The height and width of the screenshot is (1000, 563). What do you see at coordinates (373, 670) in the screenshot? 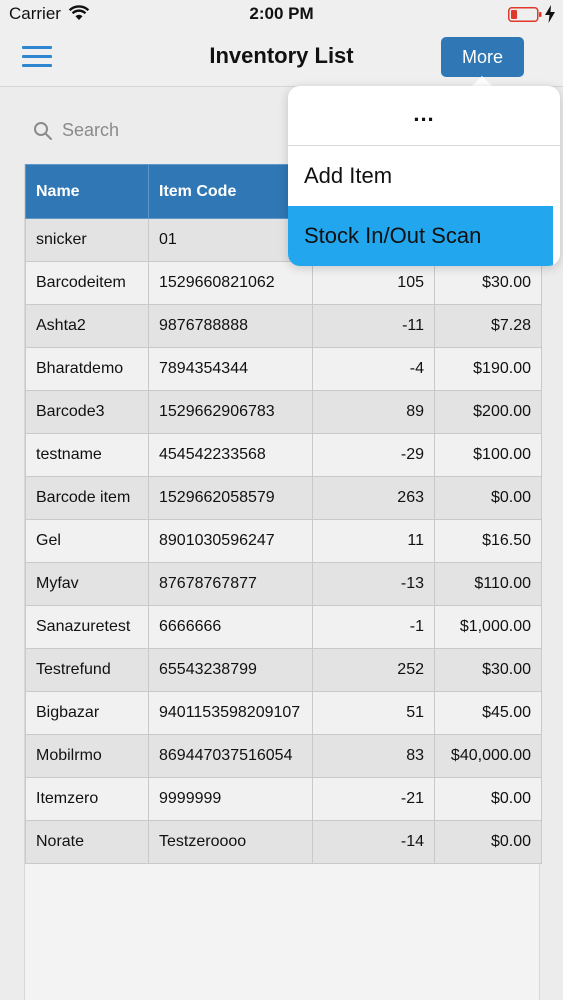
I see `cell-quantity: 252` at bounding box center [373, 670].